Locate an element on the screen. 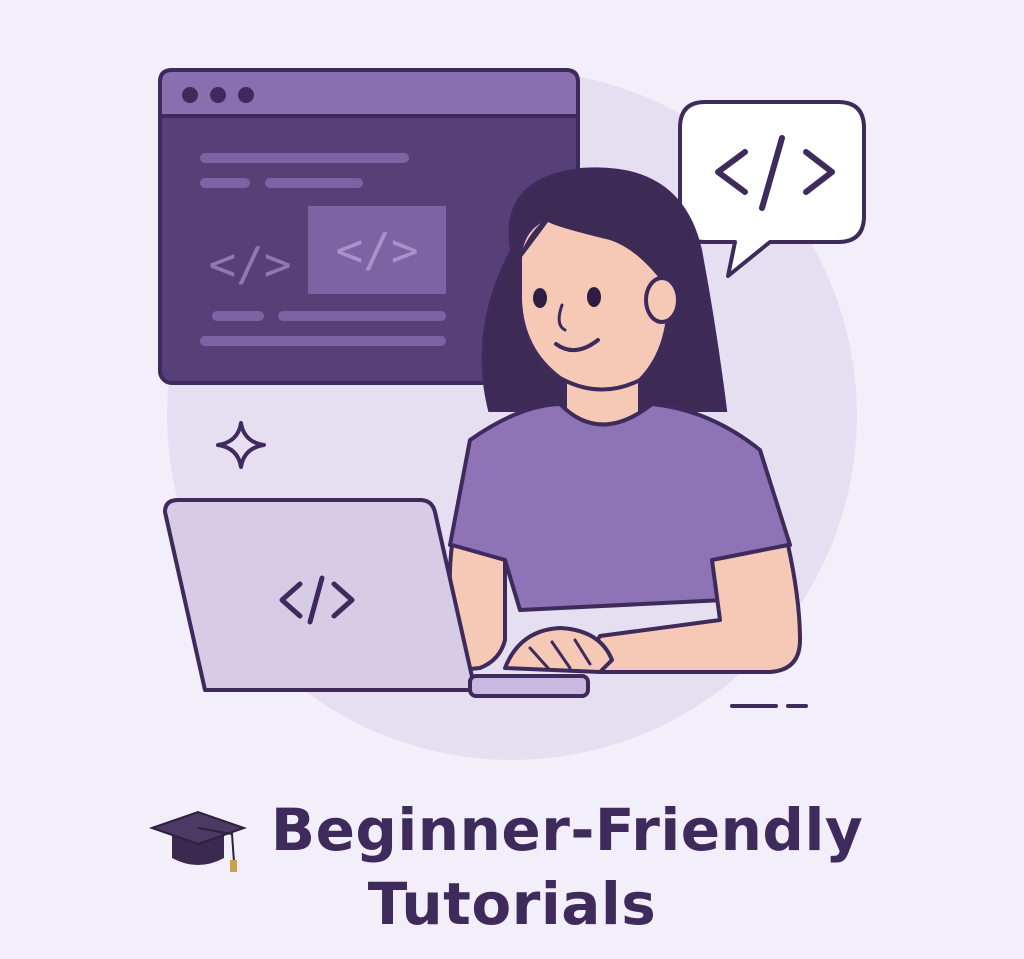  title-line-1: Beginner-Friendly is located at coordinates (567, 830).